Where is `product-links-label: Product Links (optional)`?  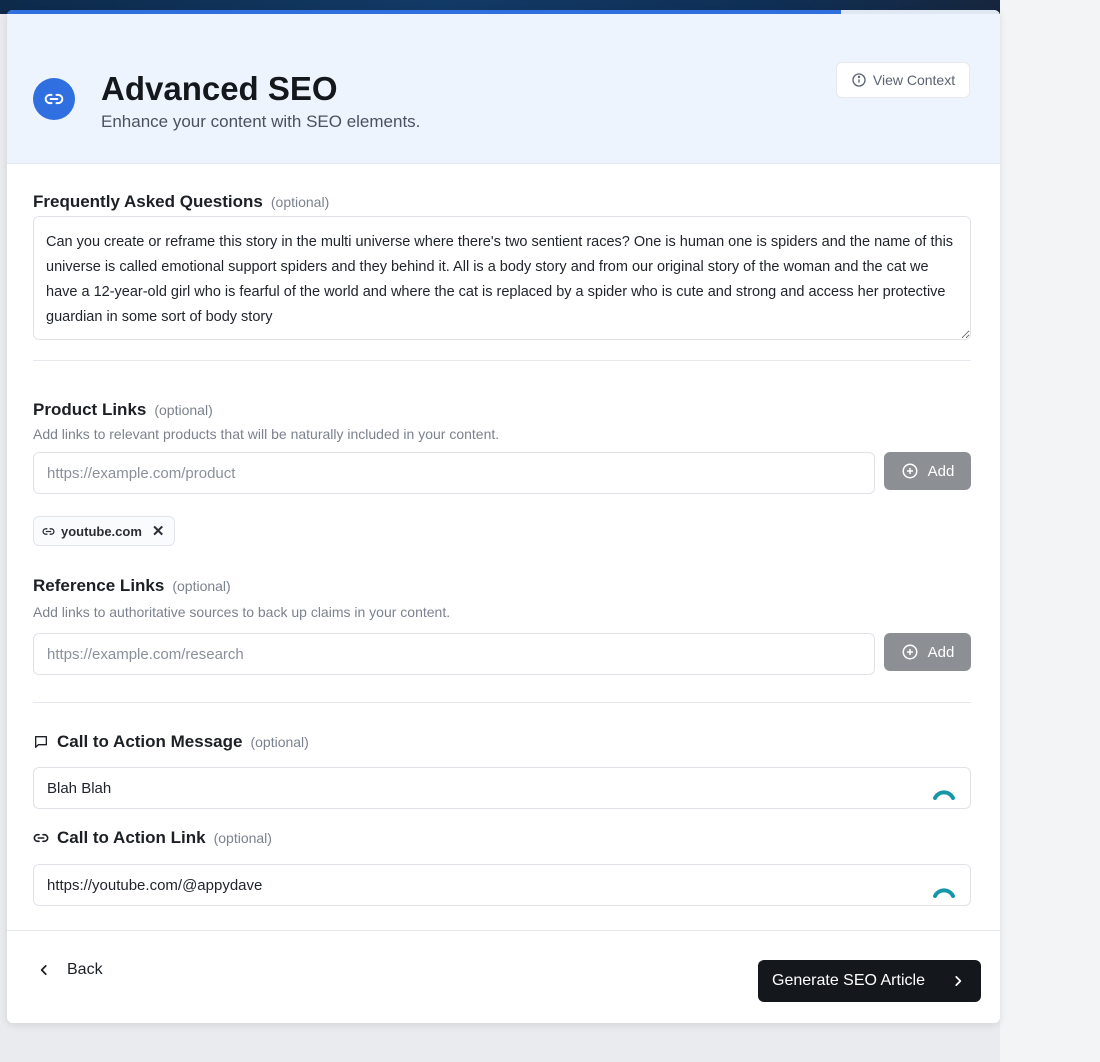 product-links-label: Product Links (optional) is located at coordinates (123, 410).